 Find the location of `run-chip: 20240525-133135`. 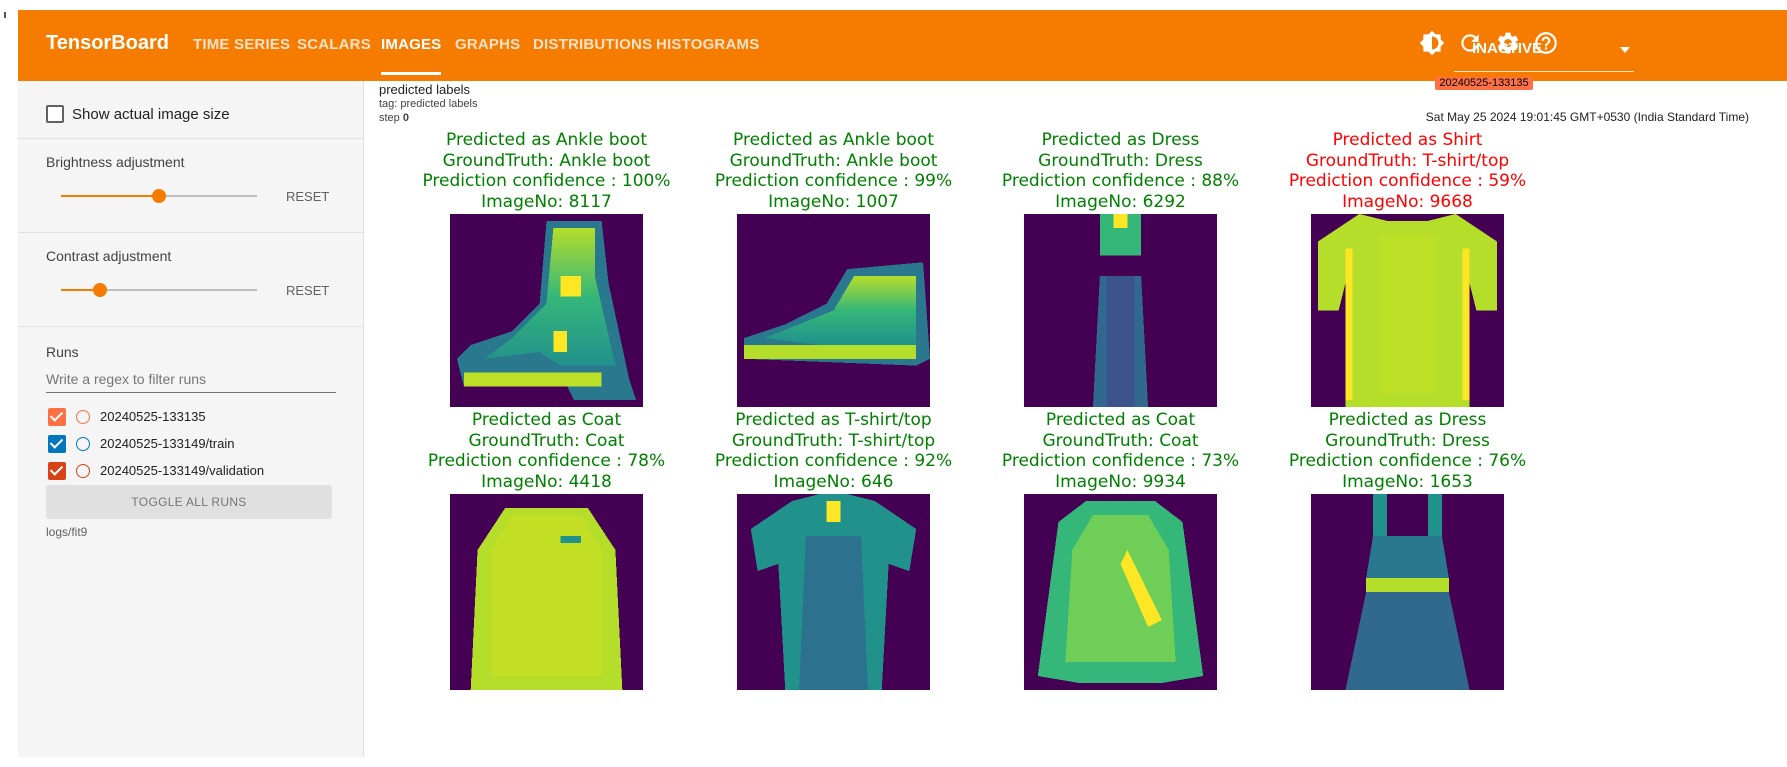

run-chip: 20240525-133135 is located at coordinates (1484, 83).